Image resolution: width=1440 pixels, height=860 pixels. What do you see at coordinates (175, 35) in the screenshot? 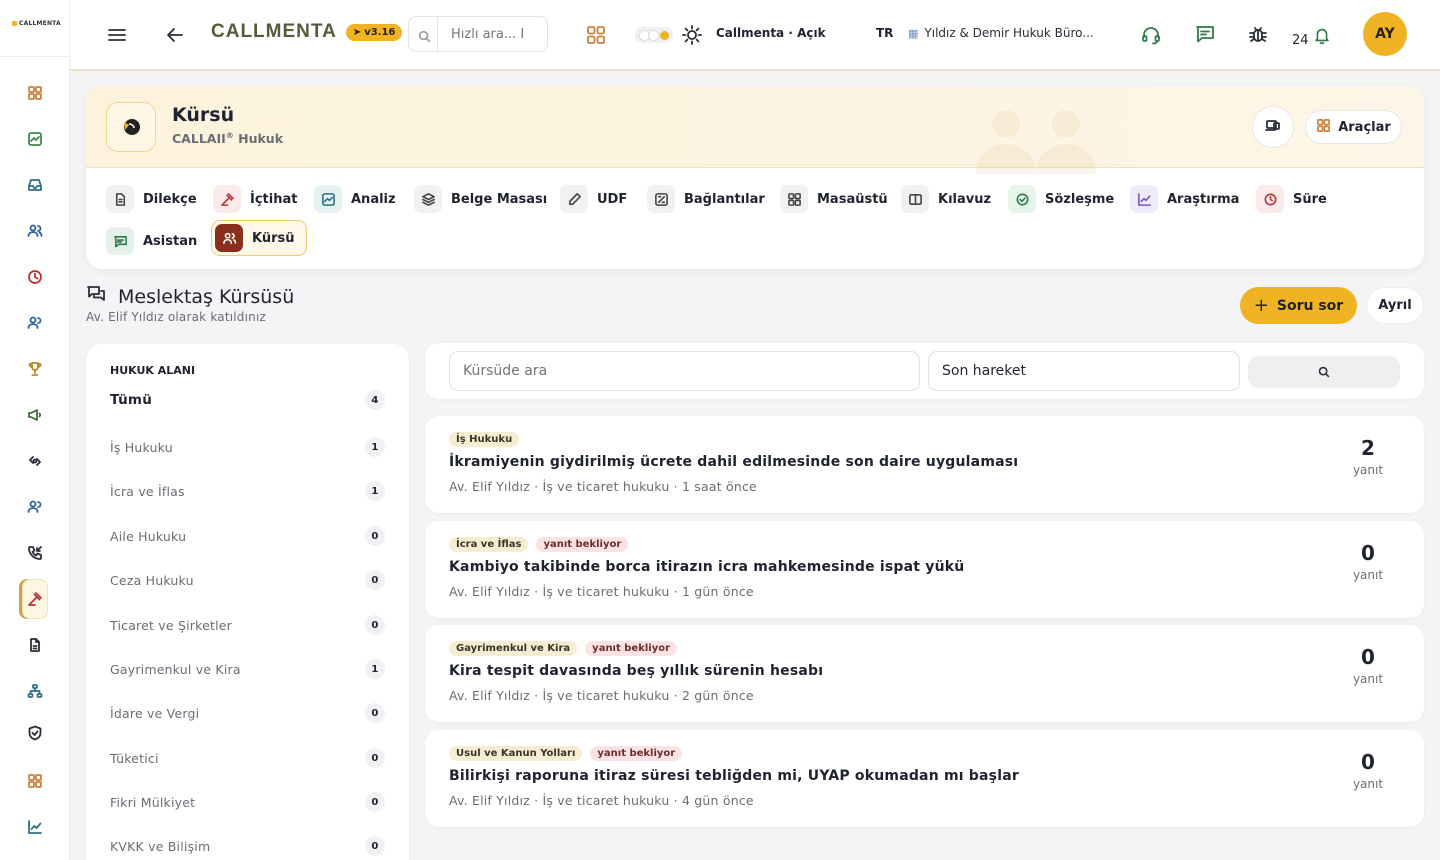
I see `back-arrow-icon` at bounding box center [175, 35].